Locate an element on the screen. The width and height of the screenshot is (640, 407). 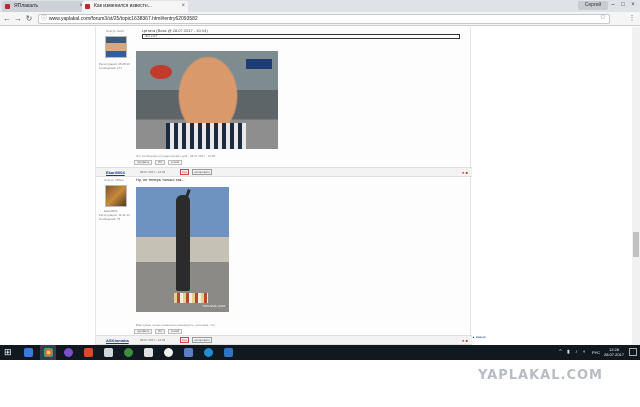
minimize-icon: – is located at coordinates (613, 5).